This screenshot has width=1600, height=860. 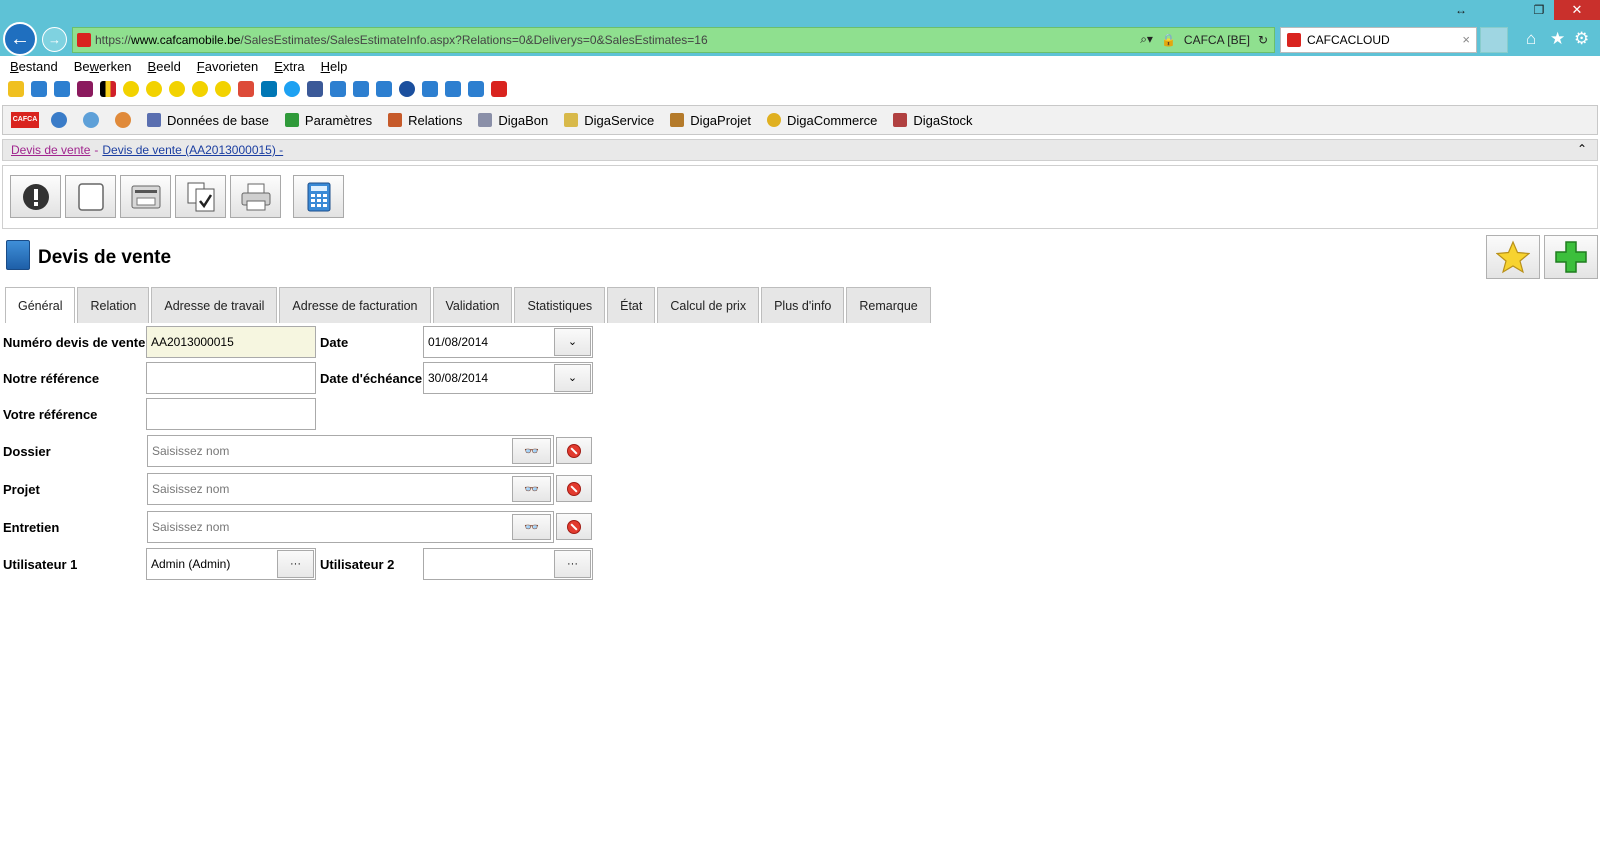 What do you see at coordinates (572, 378) in the screenshot?
I see `date-echeance-dropdown-button: ⌄` at bounding box center [572, 378].